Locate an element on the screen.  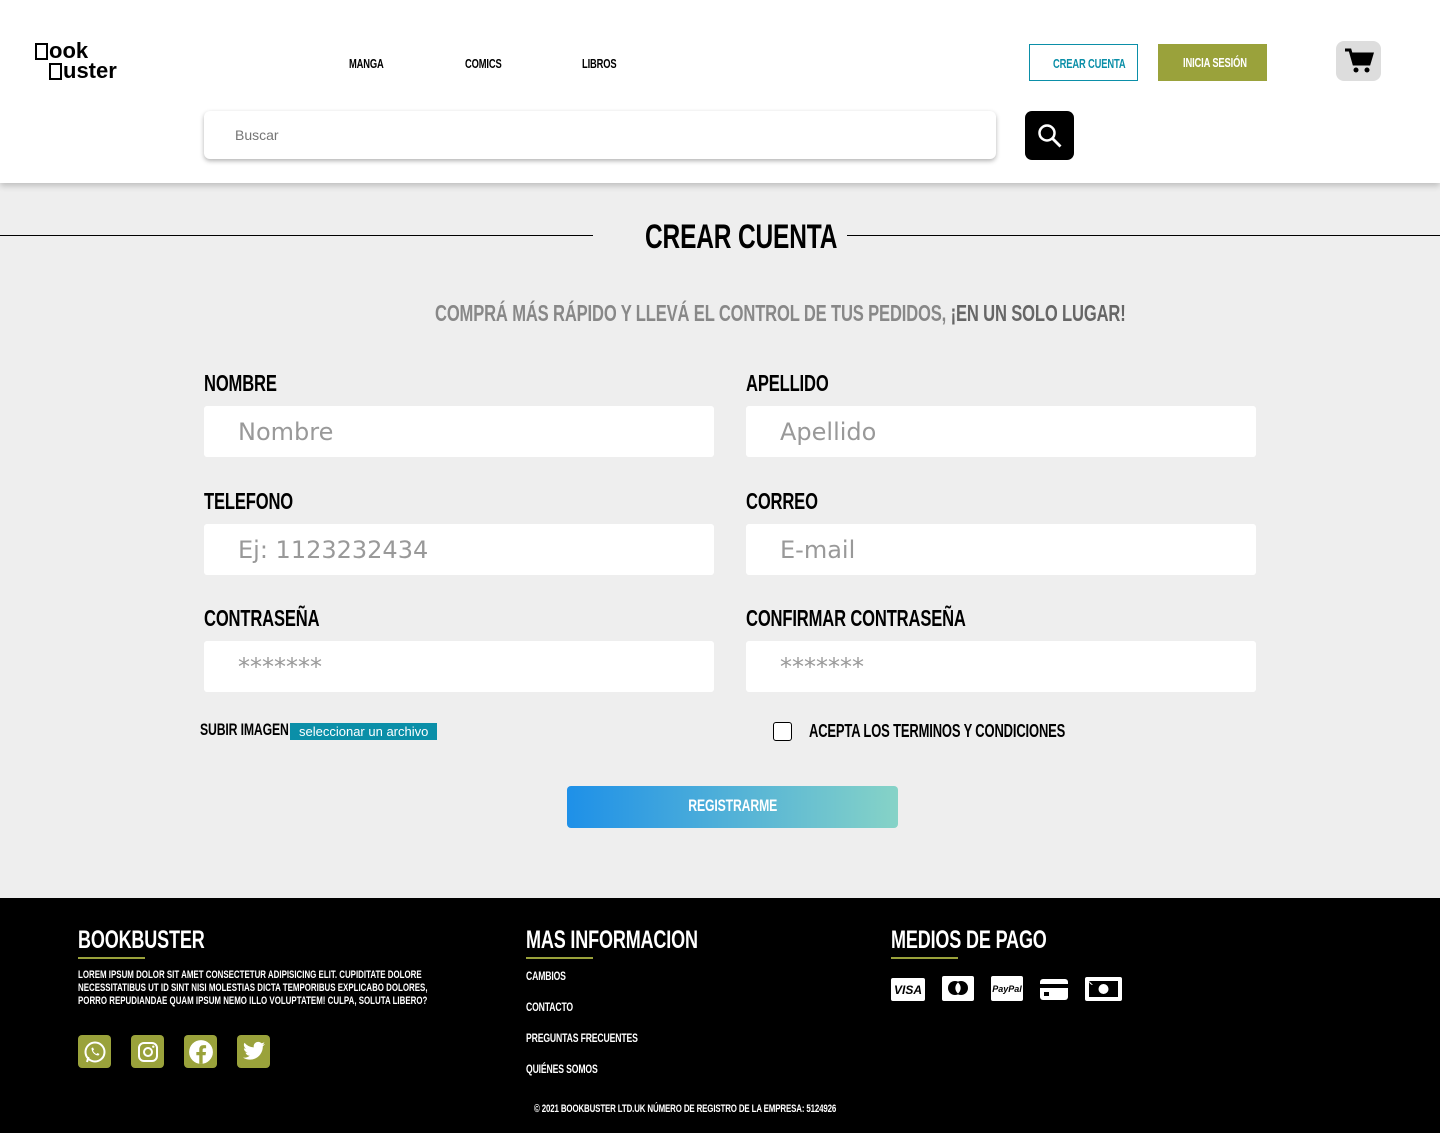
page-title: CREAR CUENTA is located at coordinates (741, 237).